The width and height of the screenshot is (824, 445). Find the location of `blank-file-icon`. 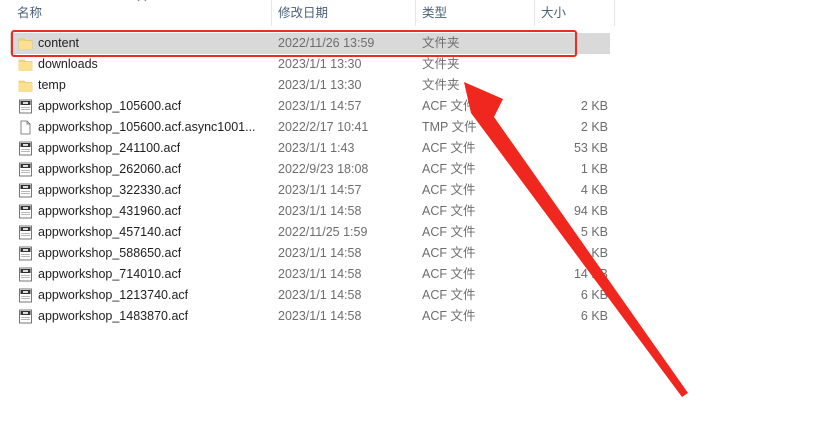

blank-file-icon is located at coordinates (25, 127).